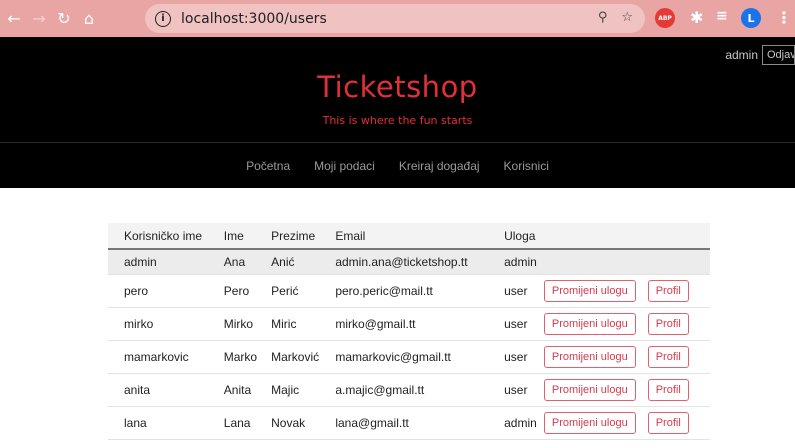  Describe the element at coordinates (162, 390) in the screenshot. I see `cell-username: anita` at that location.